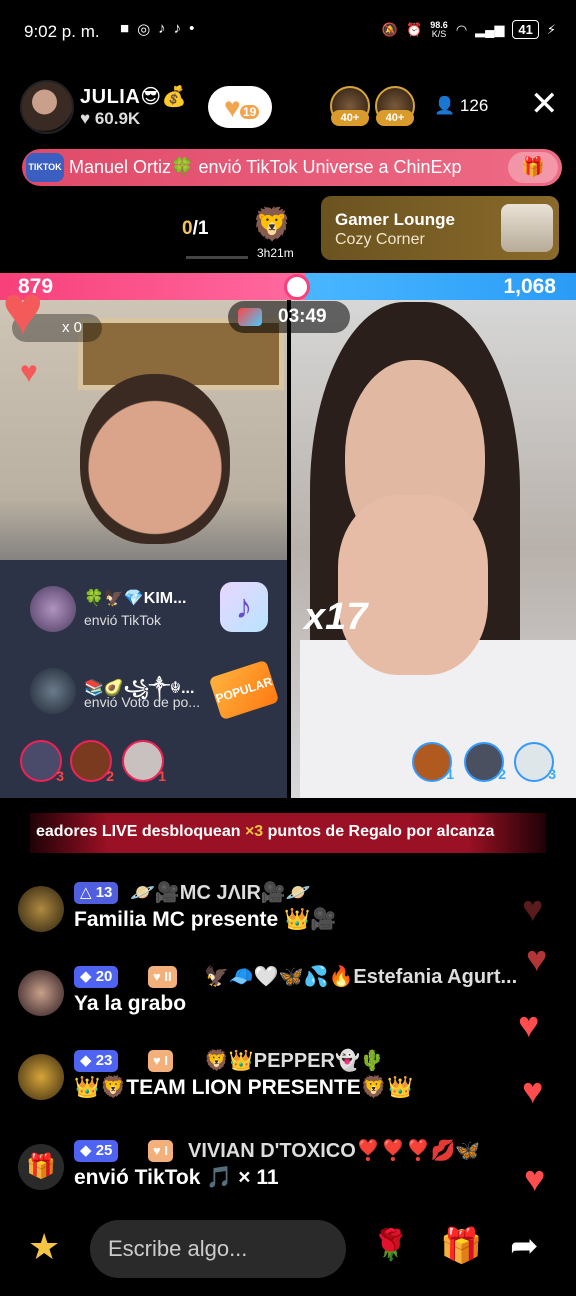 The image size is (576, 1296). What do you see at coordinates (62, 31) in the screenshot?
I see `status-time: 9:02 p. m.` at bounding box center [62, 31].